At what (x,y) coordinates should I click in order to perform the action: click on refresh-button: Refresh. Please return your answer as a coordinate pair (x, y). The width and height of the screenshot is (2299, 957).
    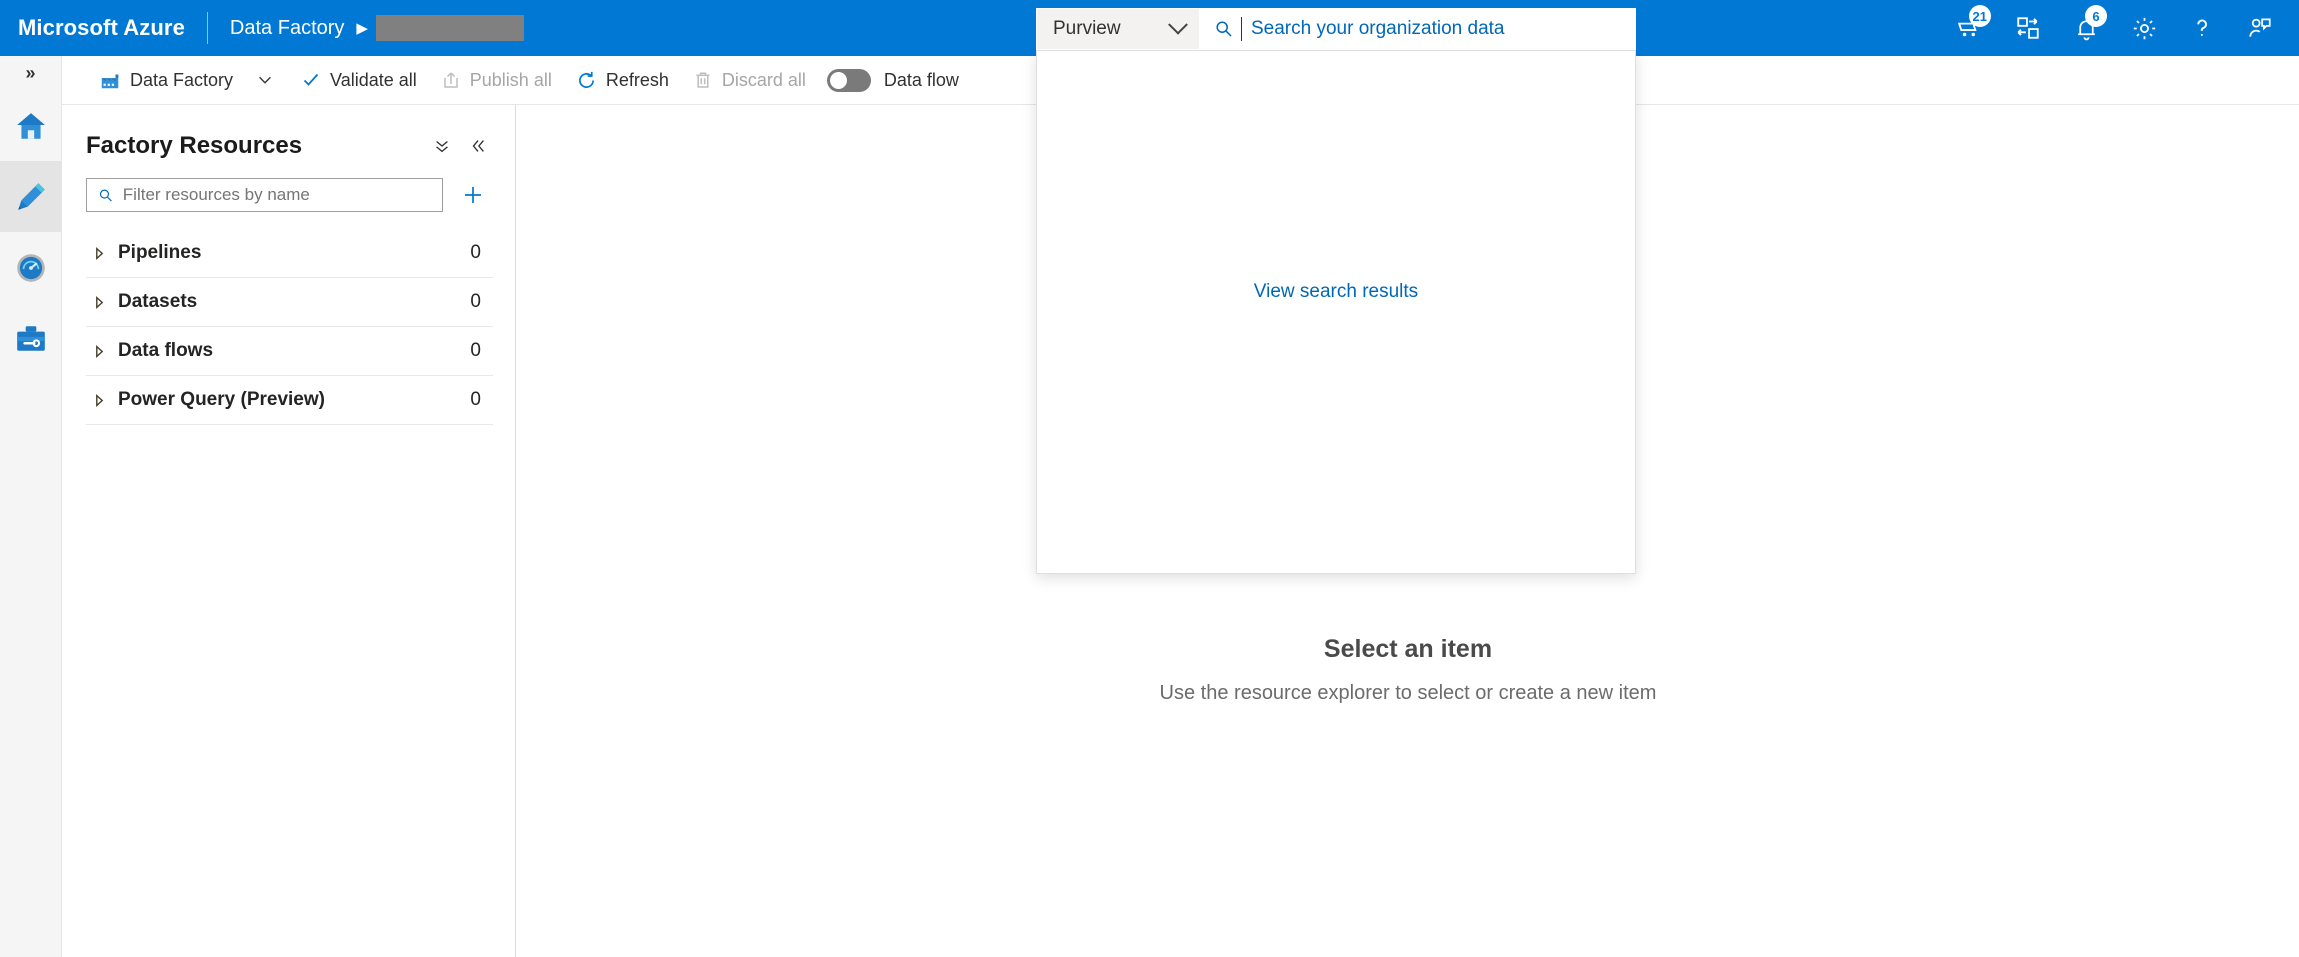
    Looking at the image, I should click on (622, 80).